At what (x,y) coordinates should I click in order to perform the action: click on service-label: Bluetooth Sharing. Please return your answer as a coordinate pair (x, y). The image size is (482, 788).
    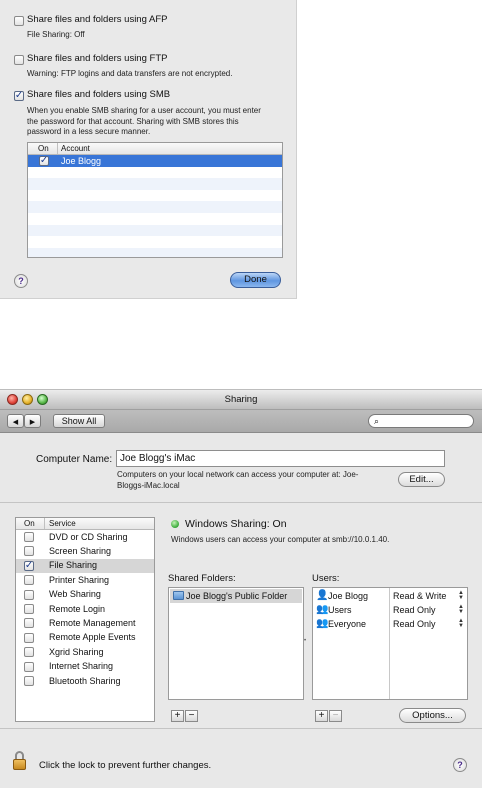
    Looking at the image, I should click on (85, 680).